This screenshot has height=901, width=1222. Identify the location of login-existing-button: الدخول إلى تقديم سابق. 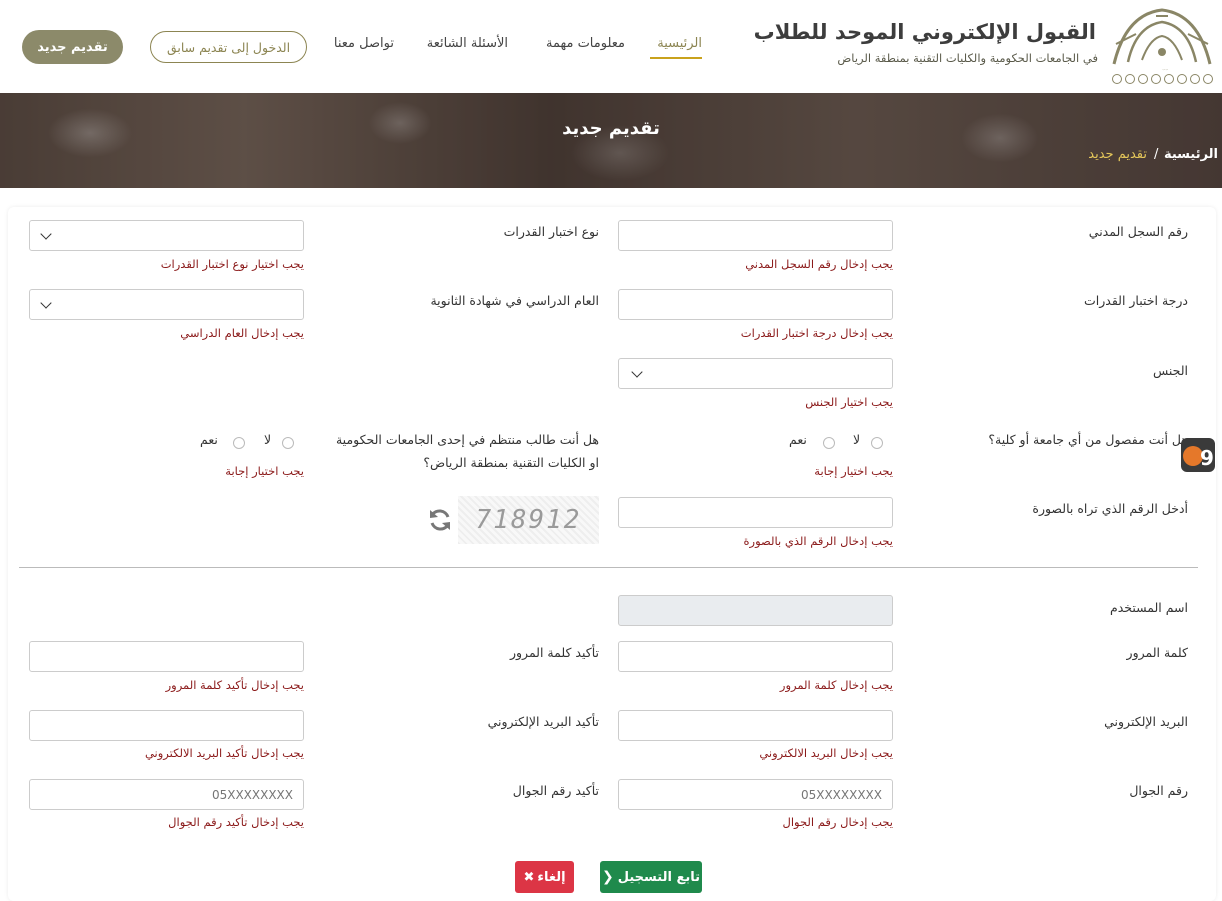
(228, 47).